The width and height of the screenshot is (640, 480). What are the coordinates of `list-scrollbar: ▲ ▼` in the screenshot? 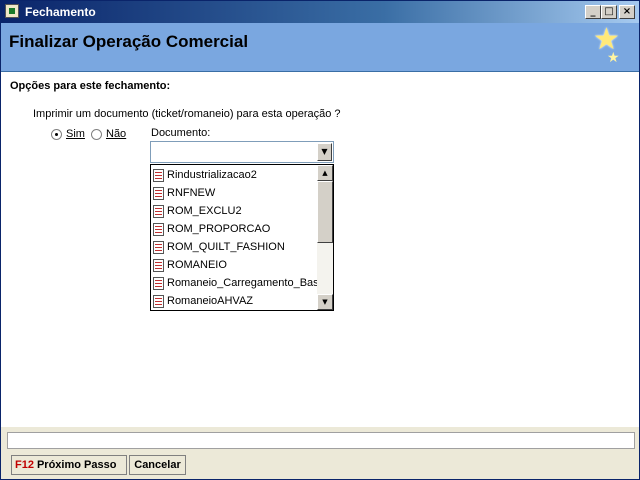 It's located at (325, 237).